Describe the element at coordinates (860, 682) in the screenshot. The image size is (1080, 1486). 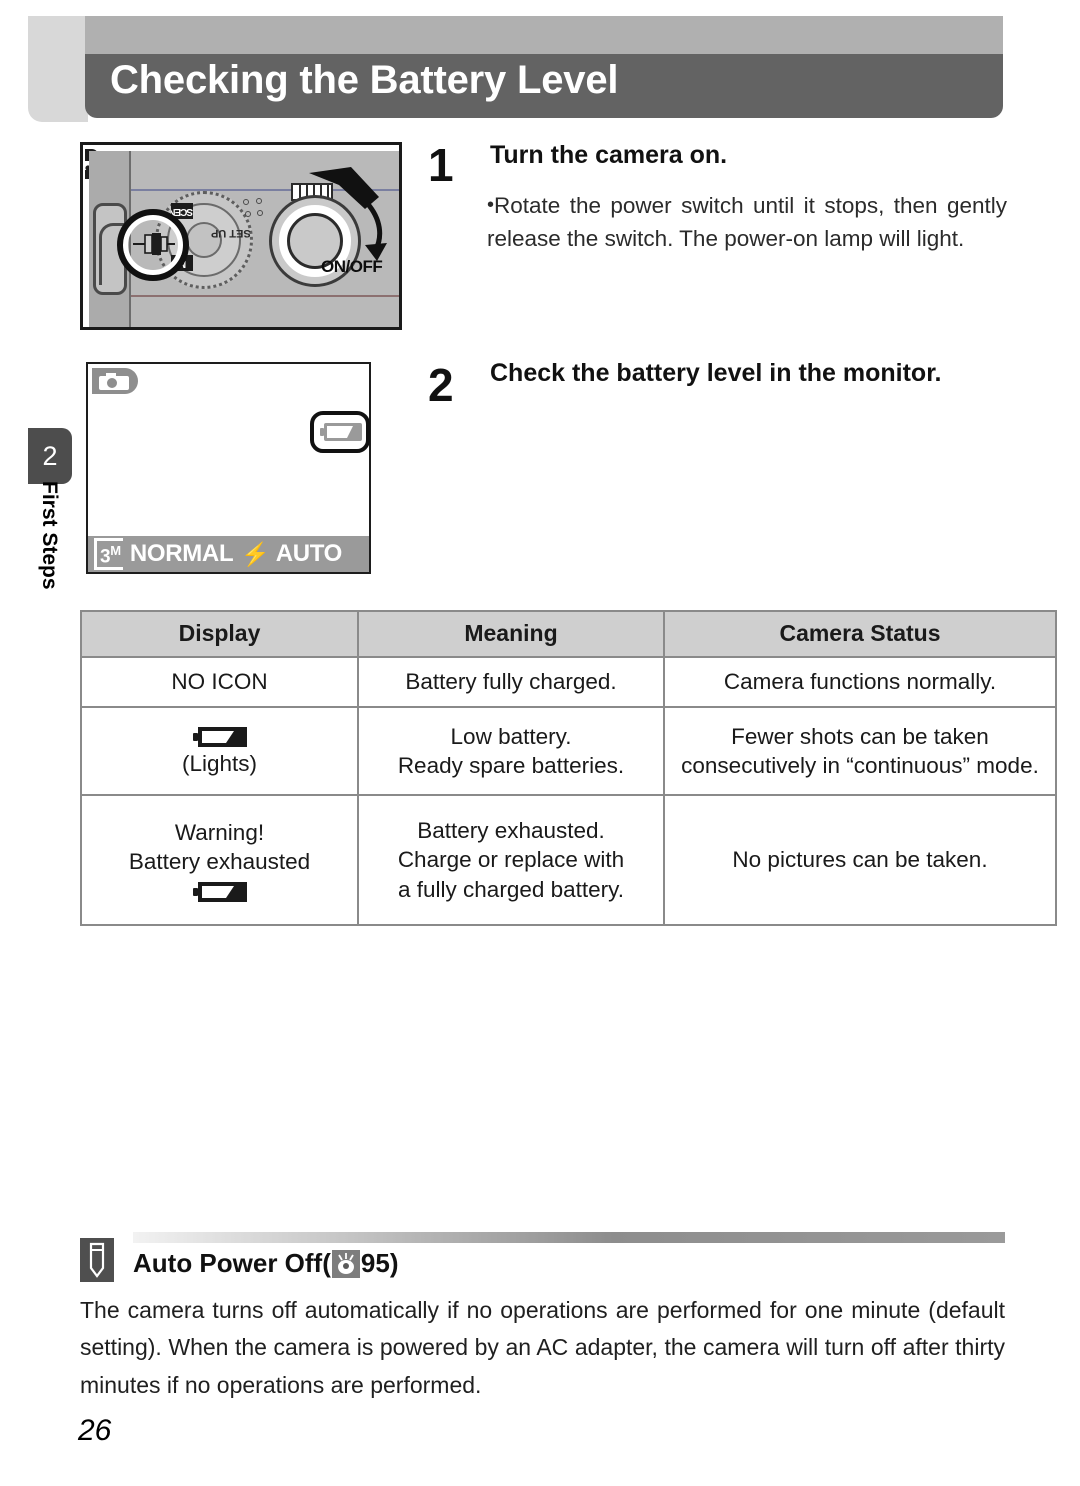
I see `row-1-status: Camera functions normally.` at that location.